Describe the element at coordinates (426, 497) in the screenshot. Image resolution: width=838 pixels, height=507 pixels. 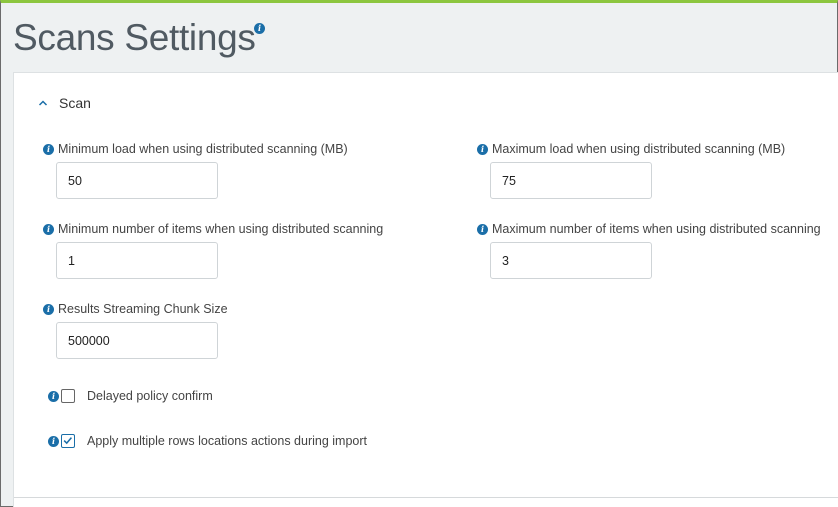
I see `panel-divider` at that location.